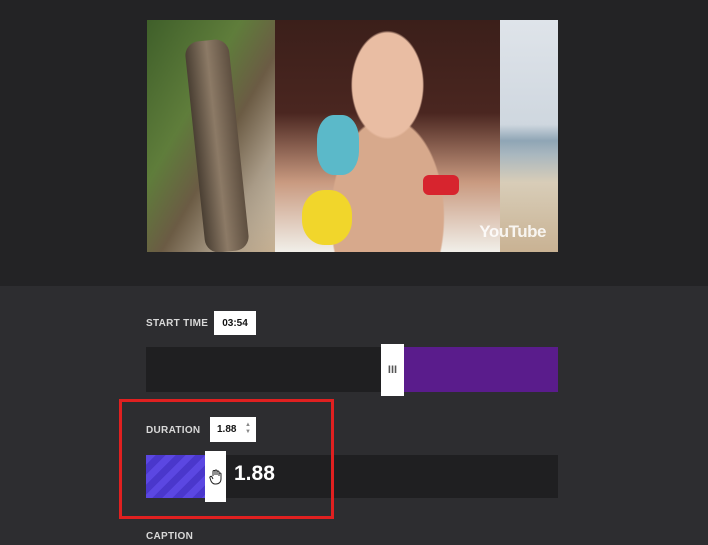 The width and height of the screenshot is (708, 545). I want to click on start-time-handle: III, so click(392, 370).